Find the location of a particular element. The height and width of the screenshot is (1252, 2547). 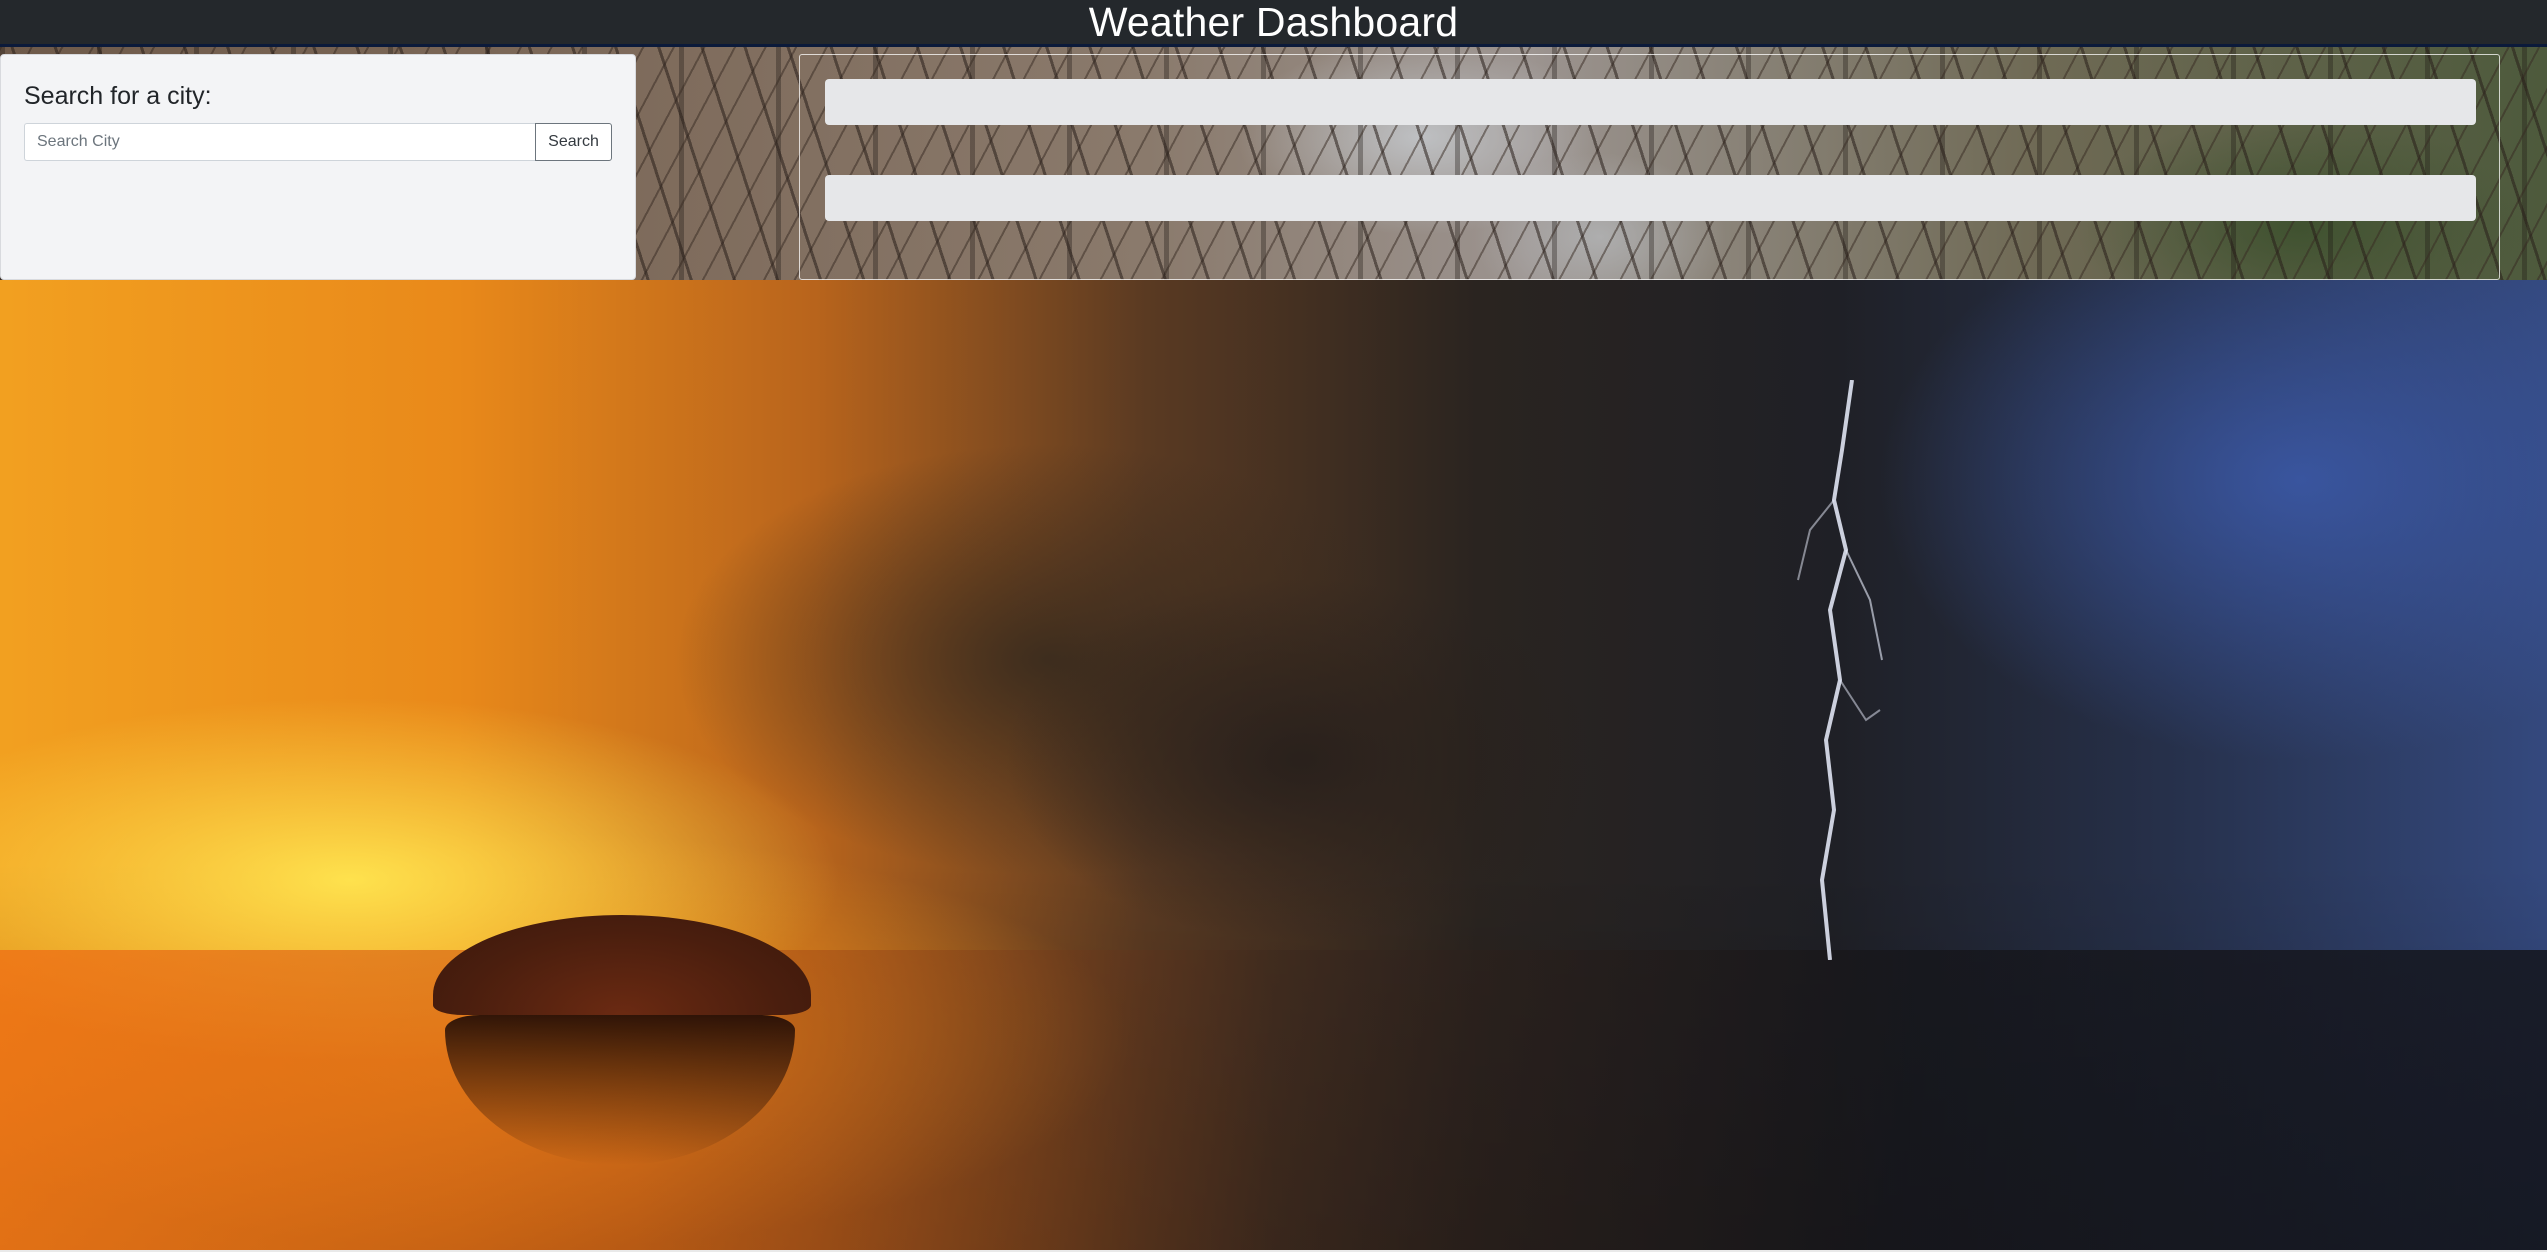

search-form: Search is located at coordinates (318, 142).